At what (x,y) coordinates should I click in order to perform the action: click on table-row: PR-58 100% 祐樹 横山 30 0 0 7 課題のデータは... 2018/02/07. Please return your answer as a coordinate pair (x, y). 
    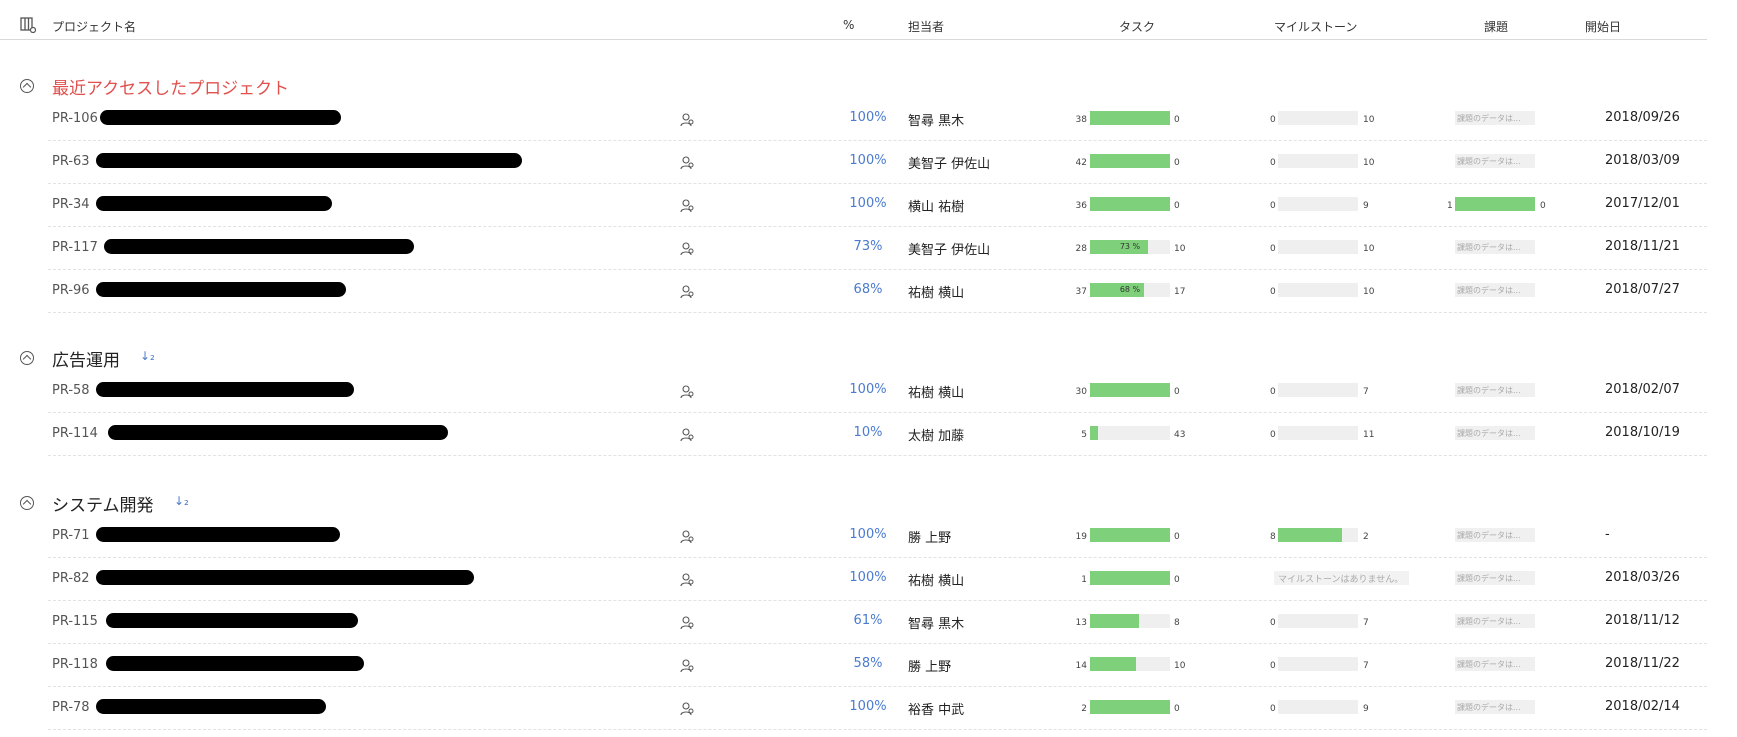
    Looking at the image, I should click on (877, 391).